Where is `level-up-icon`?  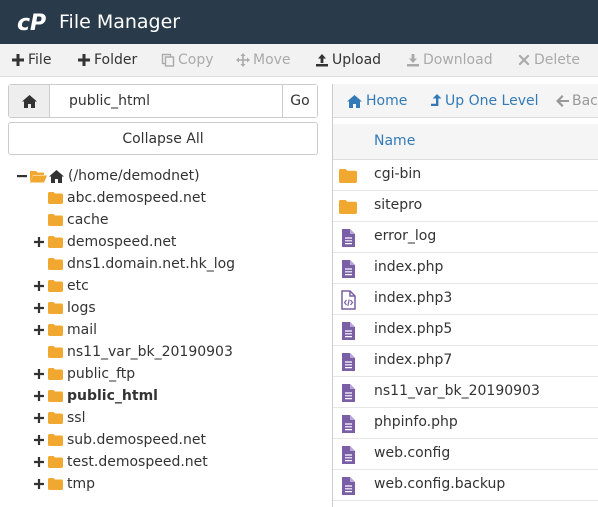 level-up-icon is located at coordinates (436, 100).